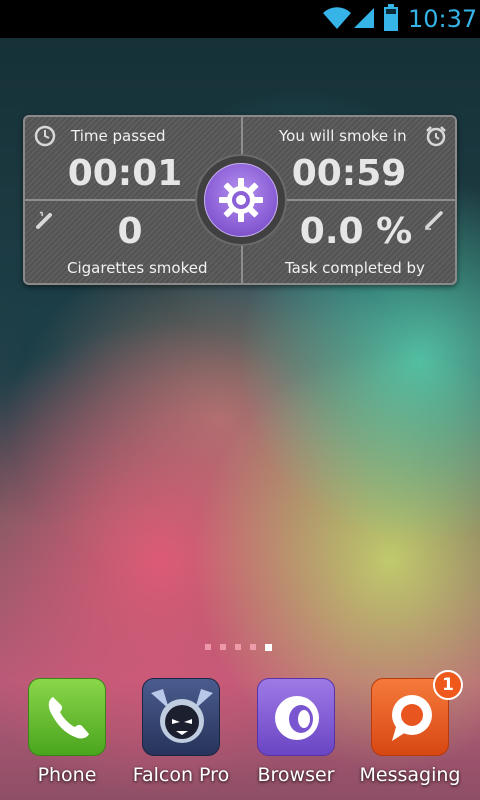  I want to click on battery-icon, so click(391, 17).